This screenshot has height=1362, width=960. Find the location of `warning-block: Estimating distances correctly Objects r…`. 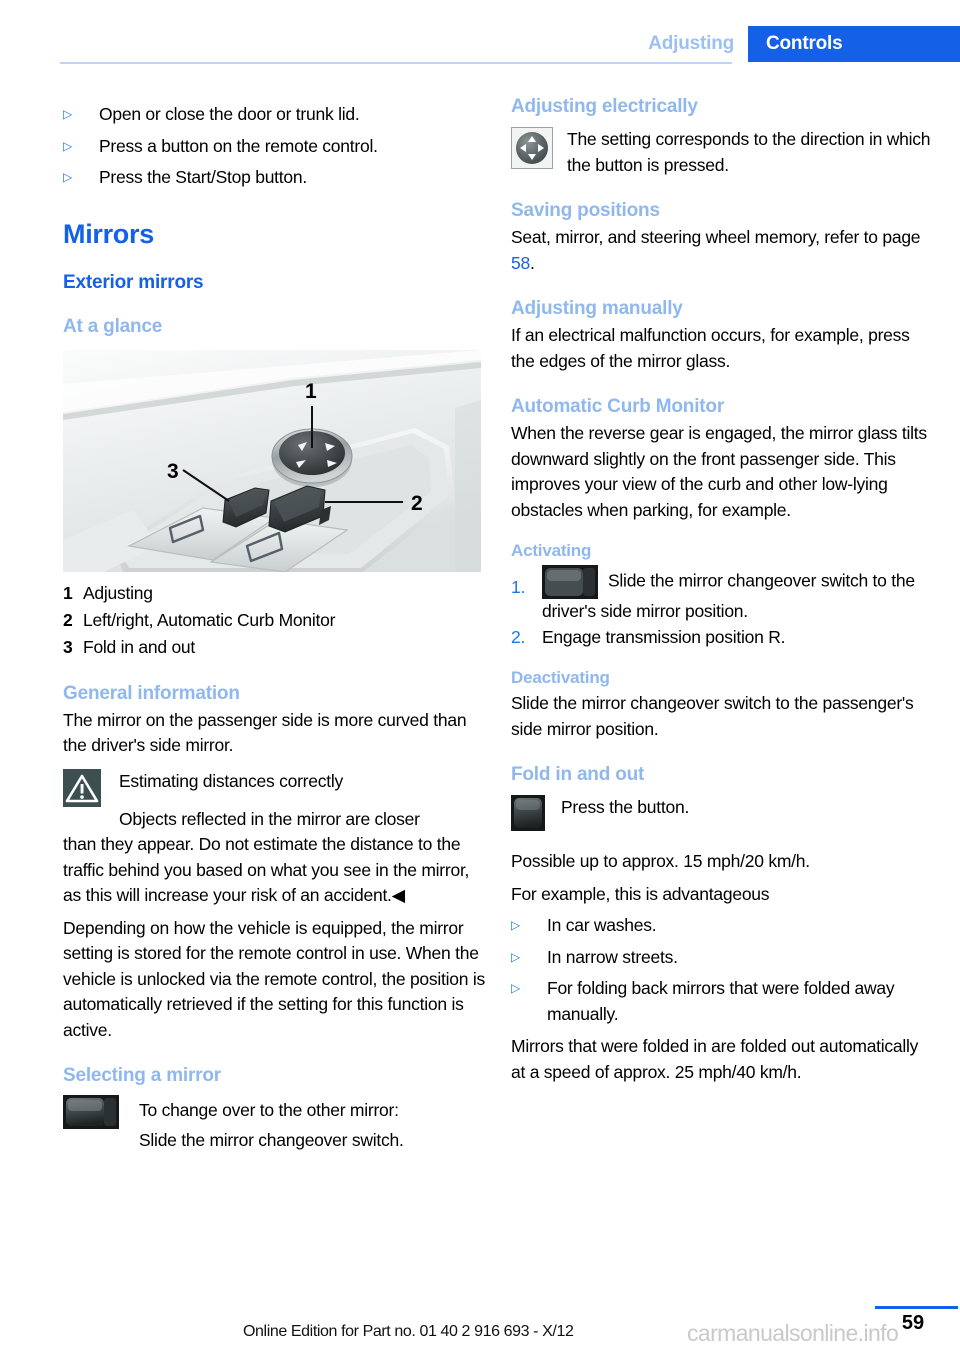

warning-block: Estimating distances correctly Objects r… is located at coordinates (275, 838).